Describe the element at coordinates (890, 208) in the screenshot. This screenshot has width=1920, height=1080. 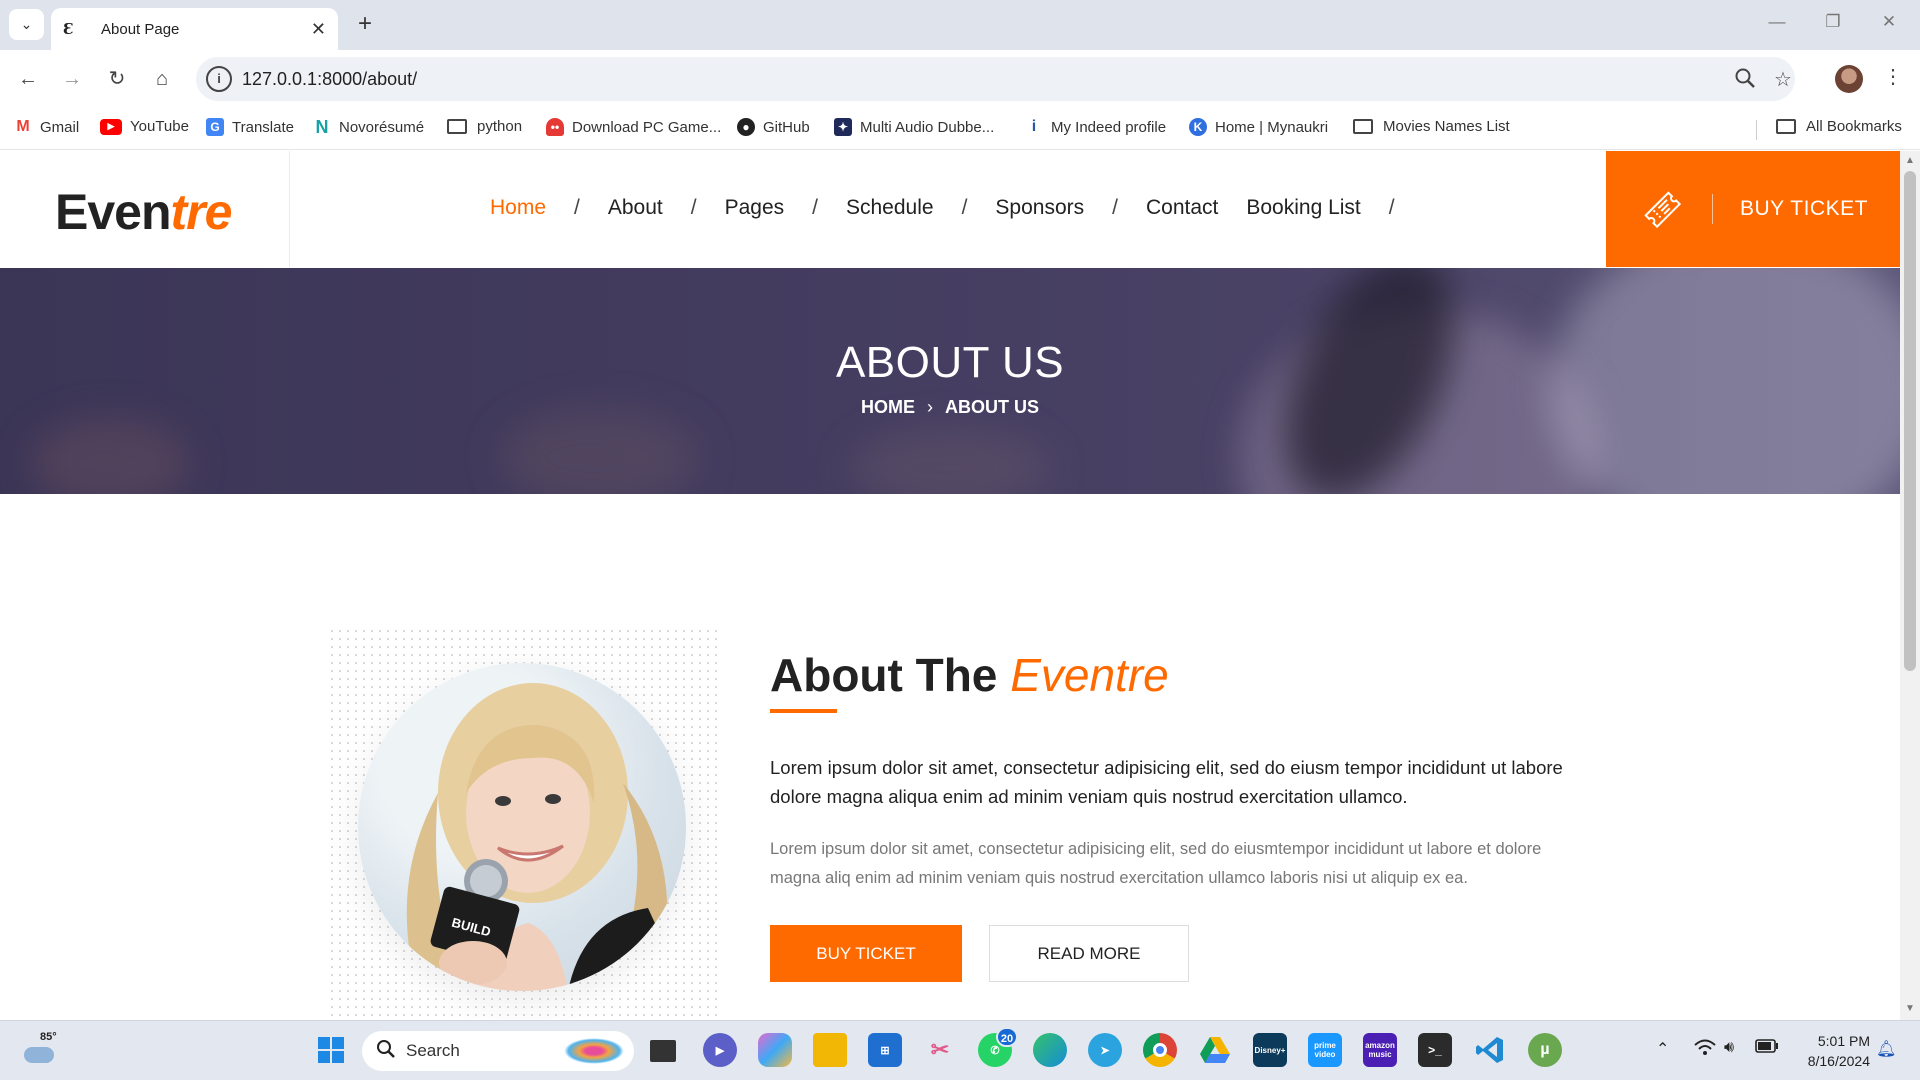
I see `nav-schedule: Schedule` at that location.